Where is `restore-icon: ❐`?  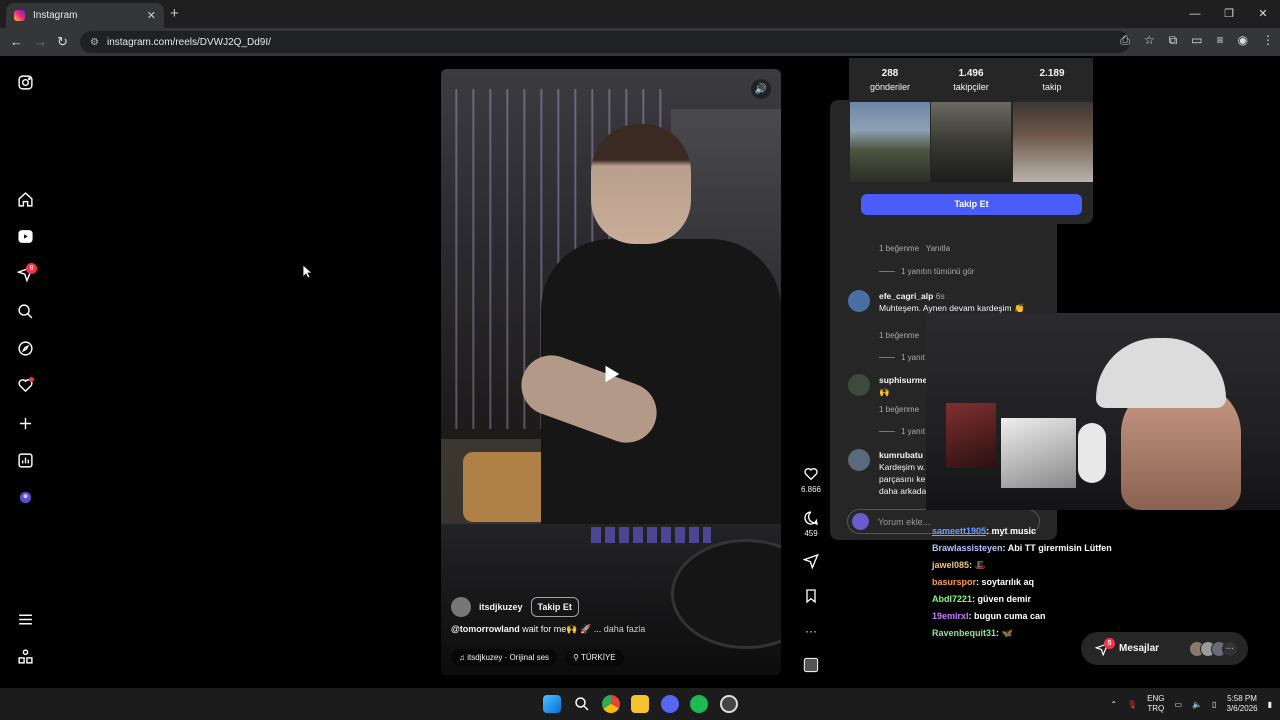
restore-icon: ❐ is located at coordinates (1229, 14).